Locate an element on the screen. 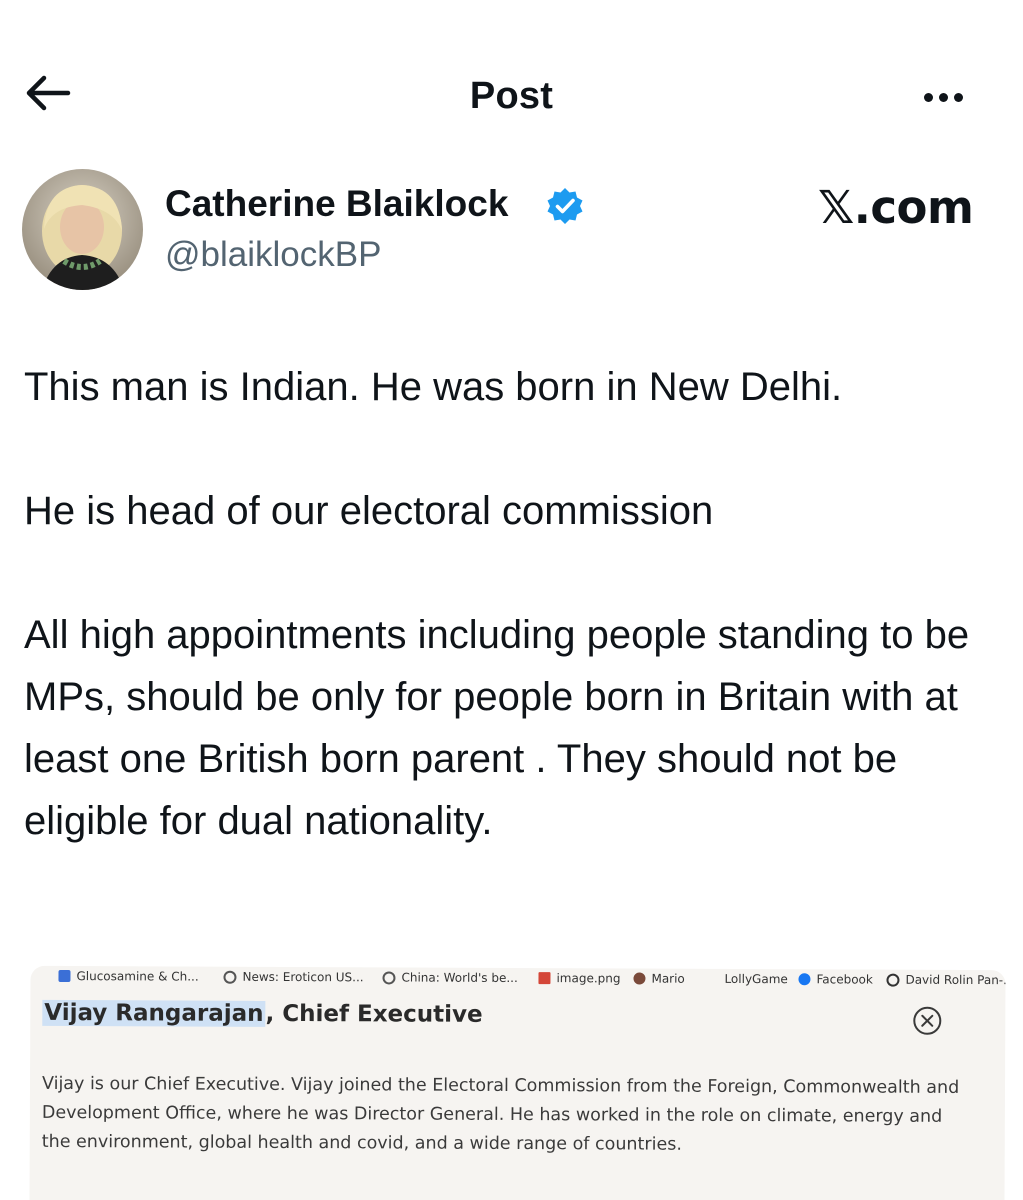  author-handle: @blaiklockBP is located at coordinates (273, 255).